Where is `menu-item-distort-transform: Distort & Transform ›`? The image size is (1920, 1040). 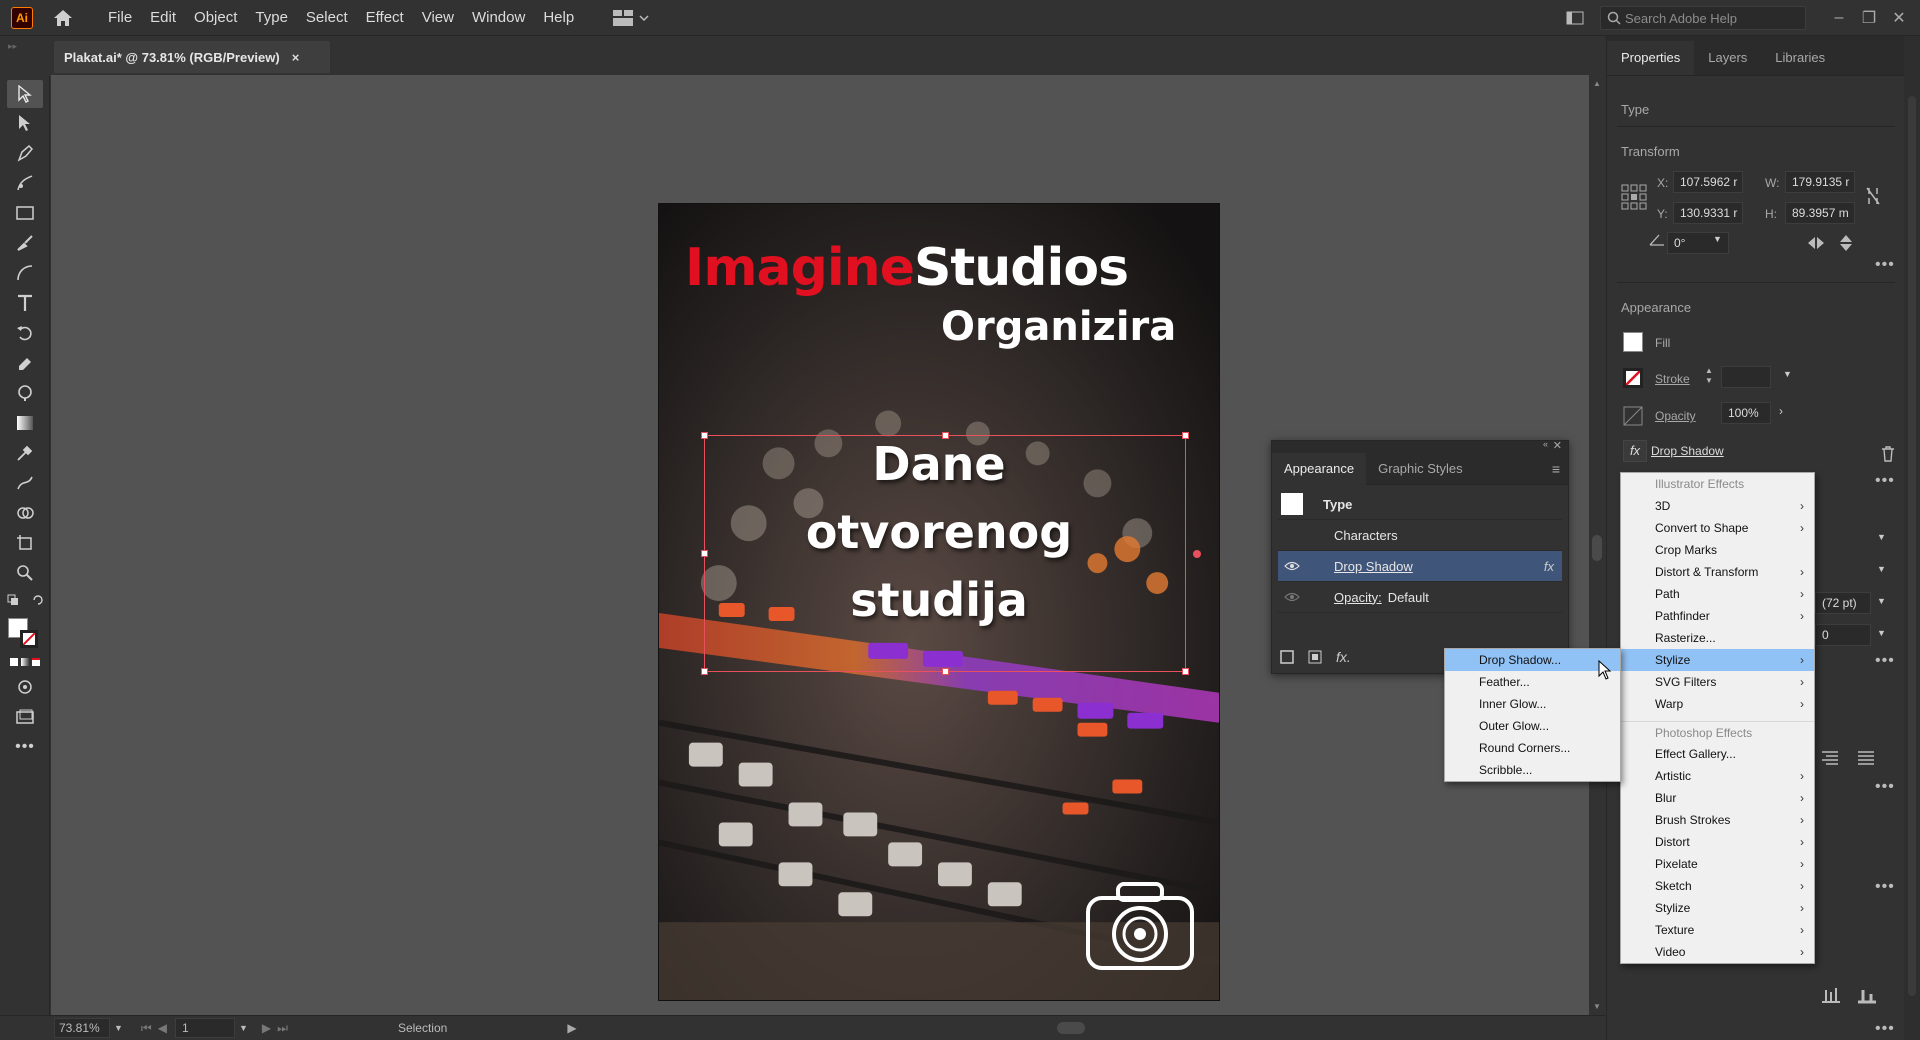
menu-item-distort-transform: Distort & Transform › is located at coordinates (1717, 572).